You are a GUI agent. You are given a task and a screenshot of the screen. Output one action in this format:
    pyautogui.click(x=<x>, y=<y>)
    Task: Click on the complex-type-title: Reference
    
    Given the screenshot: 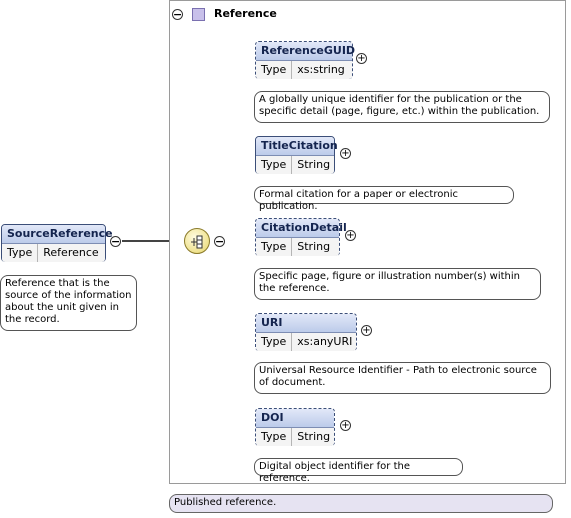 What is the action you would take?
    pyautogui.click(x=245, y=13)
    